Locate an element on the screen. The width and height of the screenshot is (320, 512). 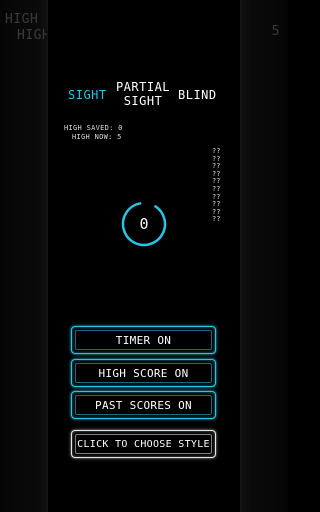
past-scores-toggle-label: PAST SCORES ON is located at coordinates (143, 405).